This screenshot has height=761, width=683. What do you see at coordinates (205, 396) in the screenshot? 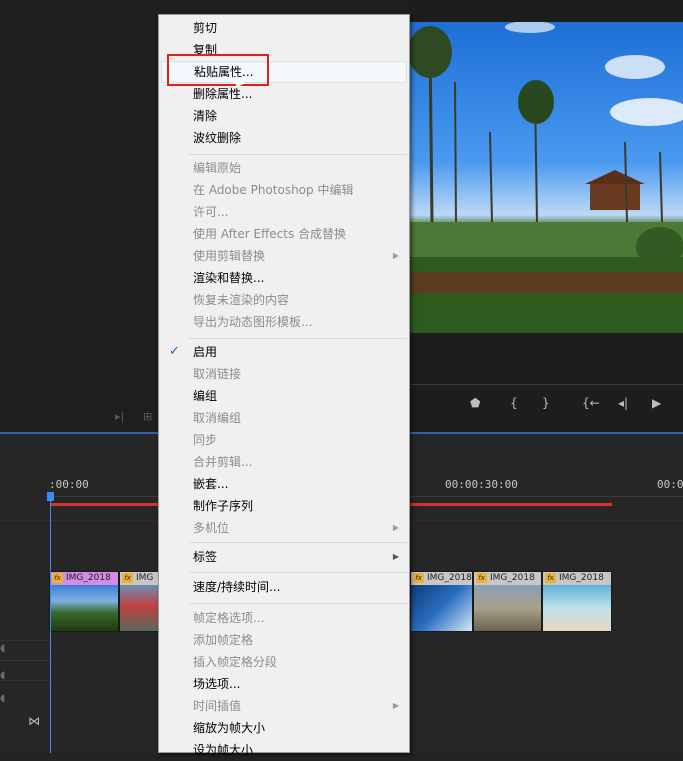
I see `menu-item-label: 编组` at bounding box center [205, 396].